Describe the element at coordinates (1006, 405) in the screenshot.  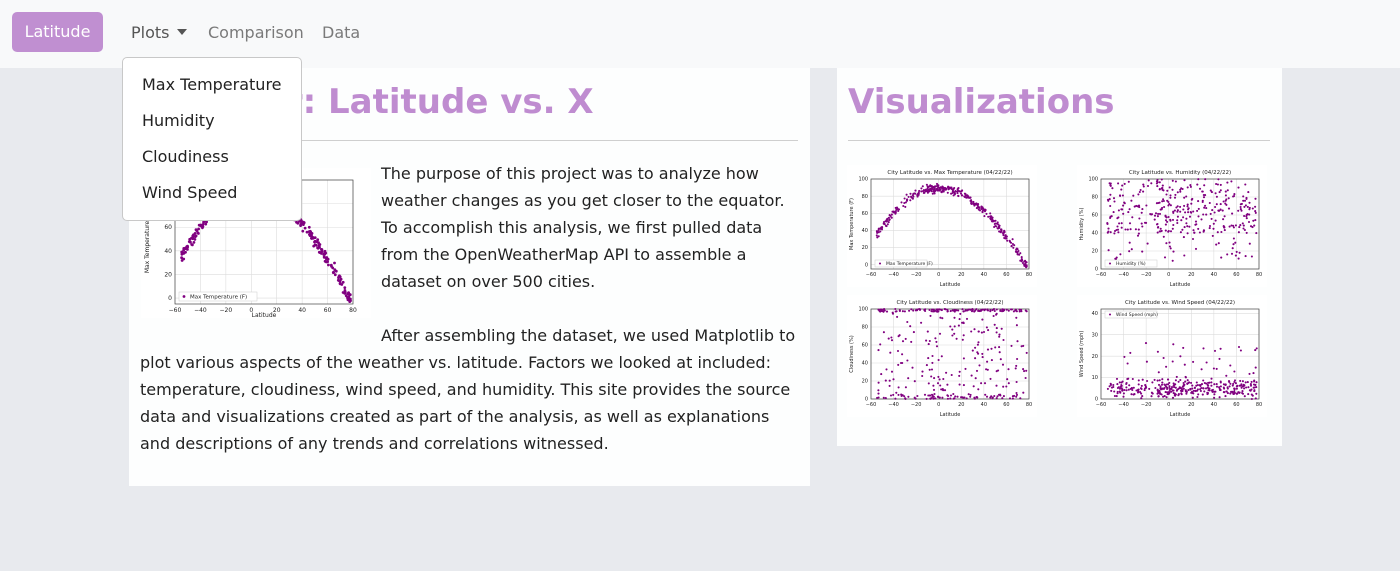
I see `x-tick-label: 60` at that location.